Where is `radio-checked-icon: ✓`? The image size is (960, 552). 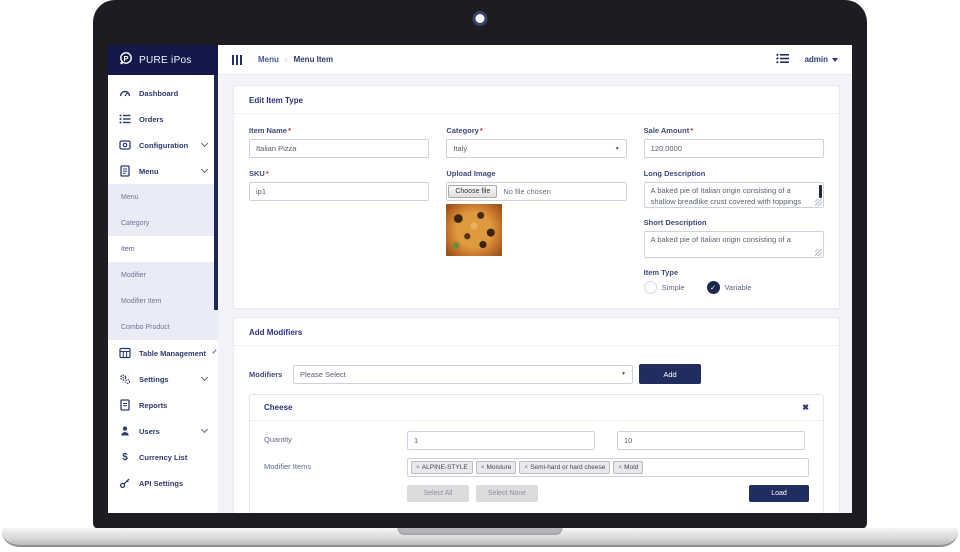 radio-checked-icon: ✓ is located at coordinates (713, 287).